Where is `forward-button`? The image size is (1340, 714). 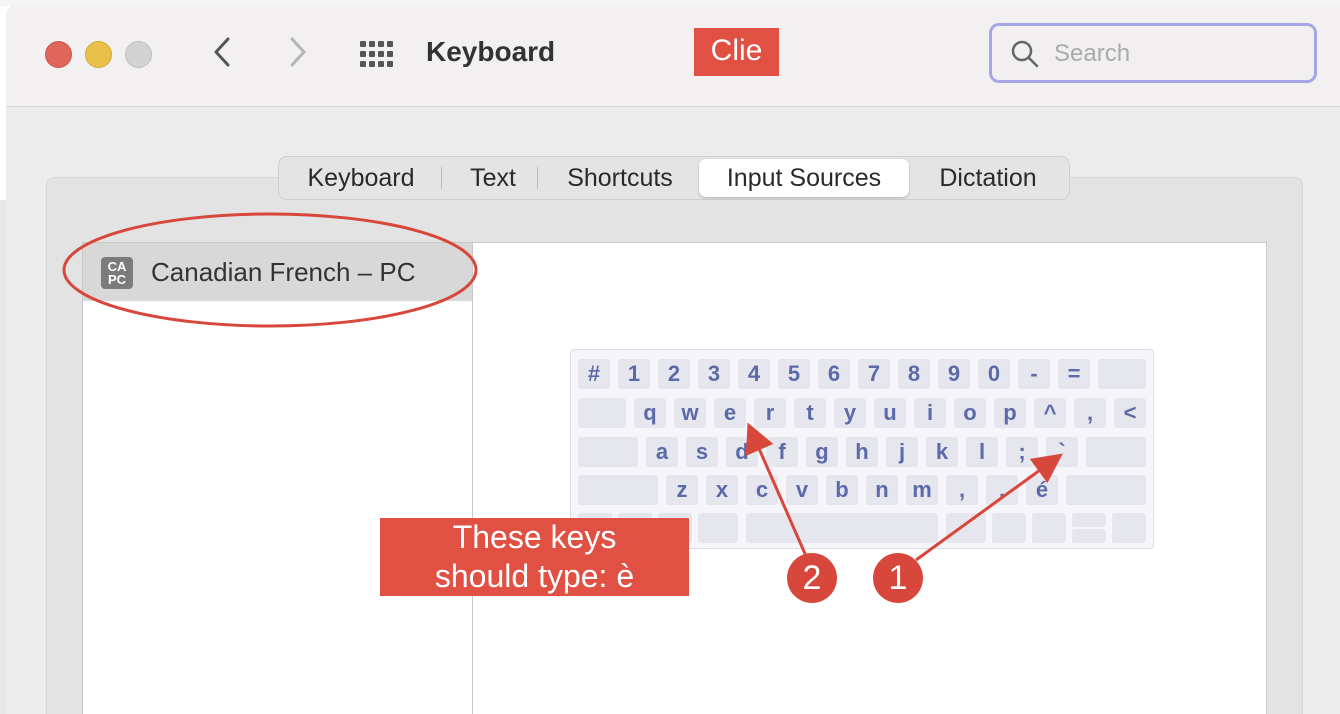 forward-button is located at coordinates (296, 52).